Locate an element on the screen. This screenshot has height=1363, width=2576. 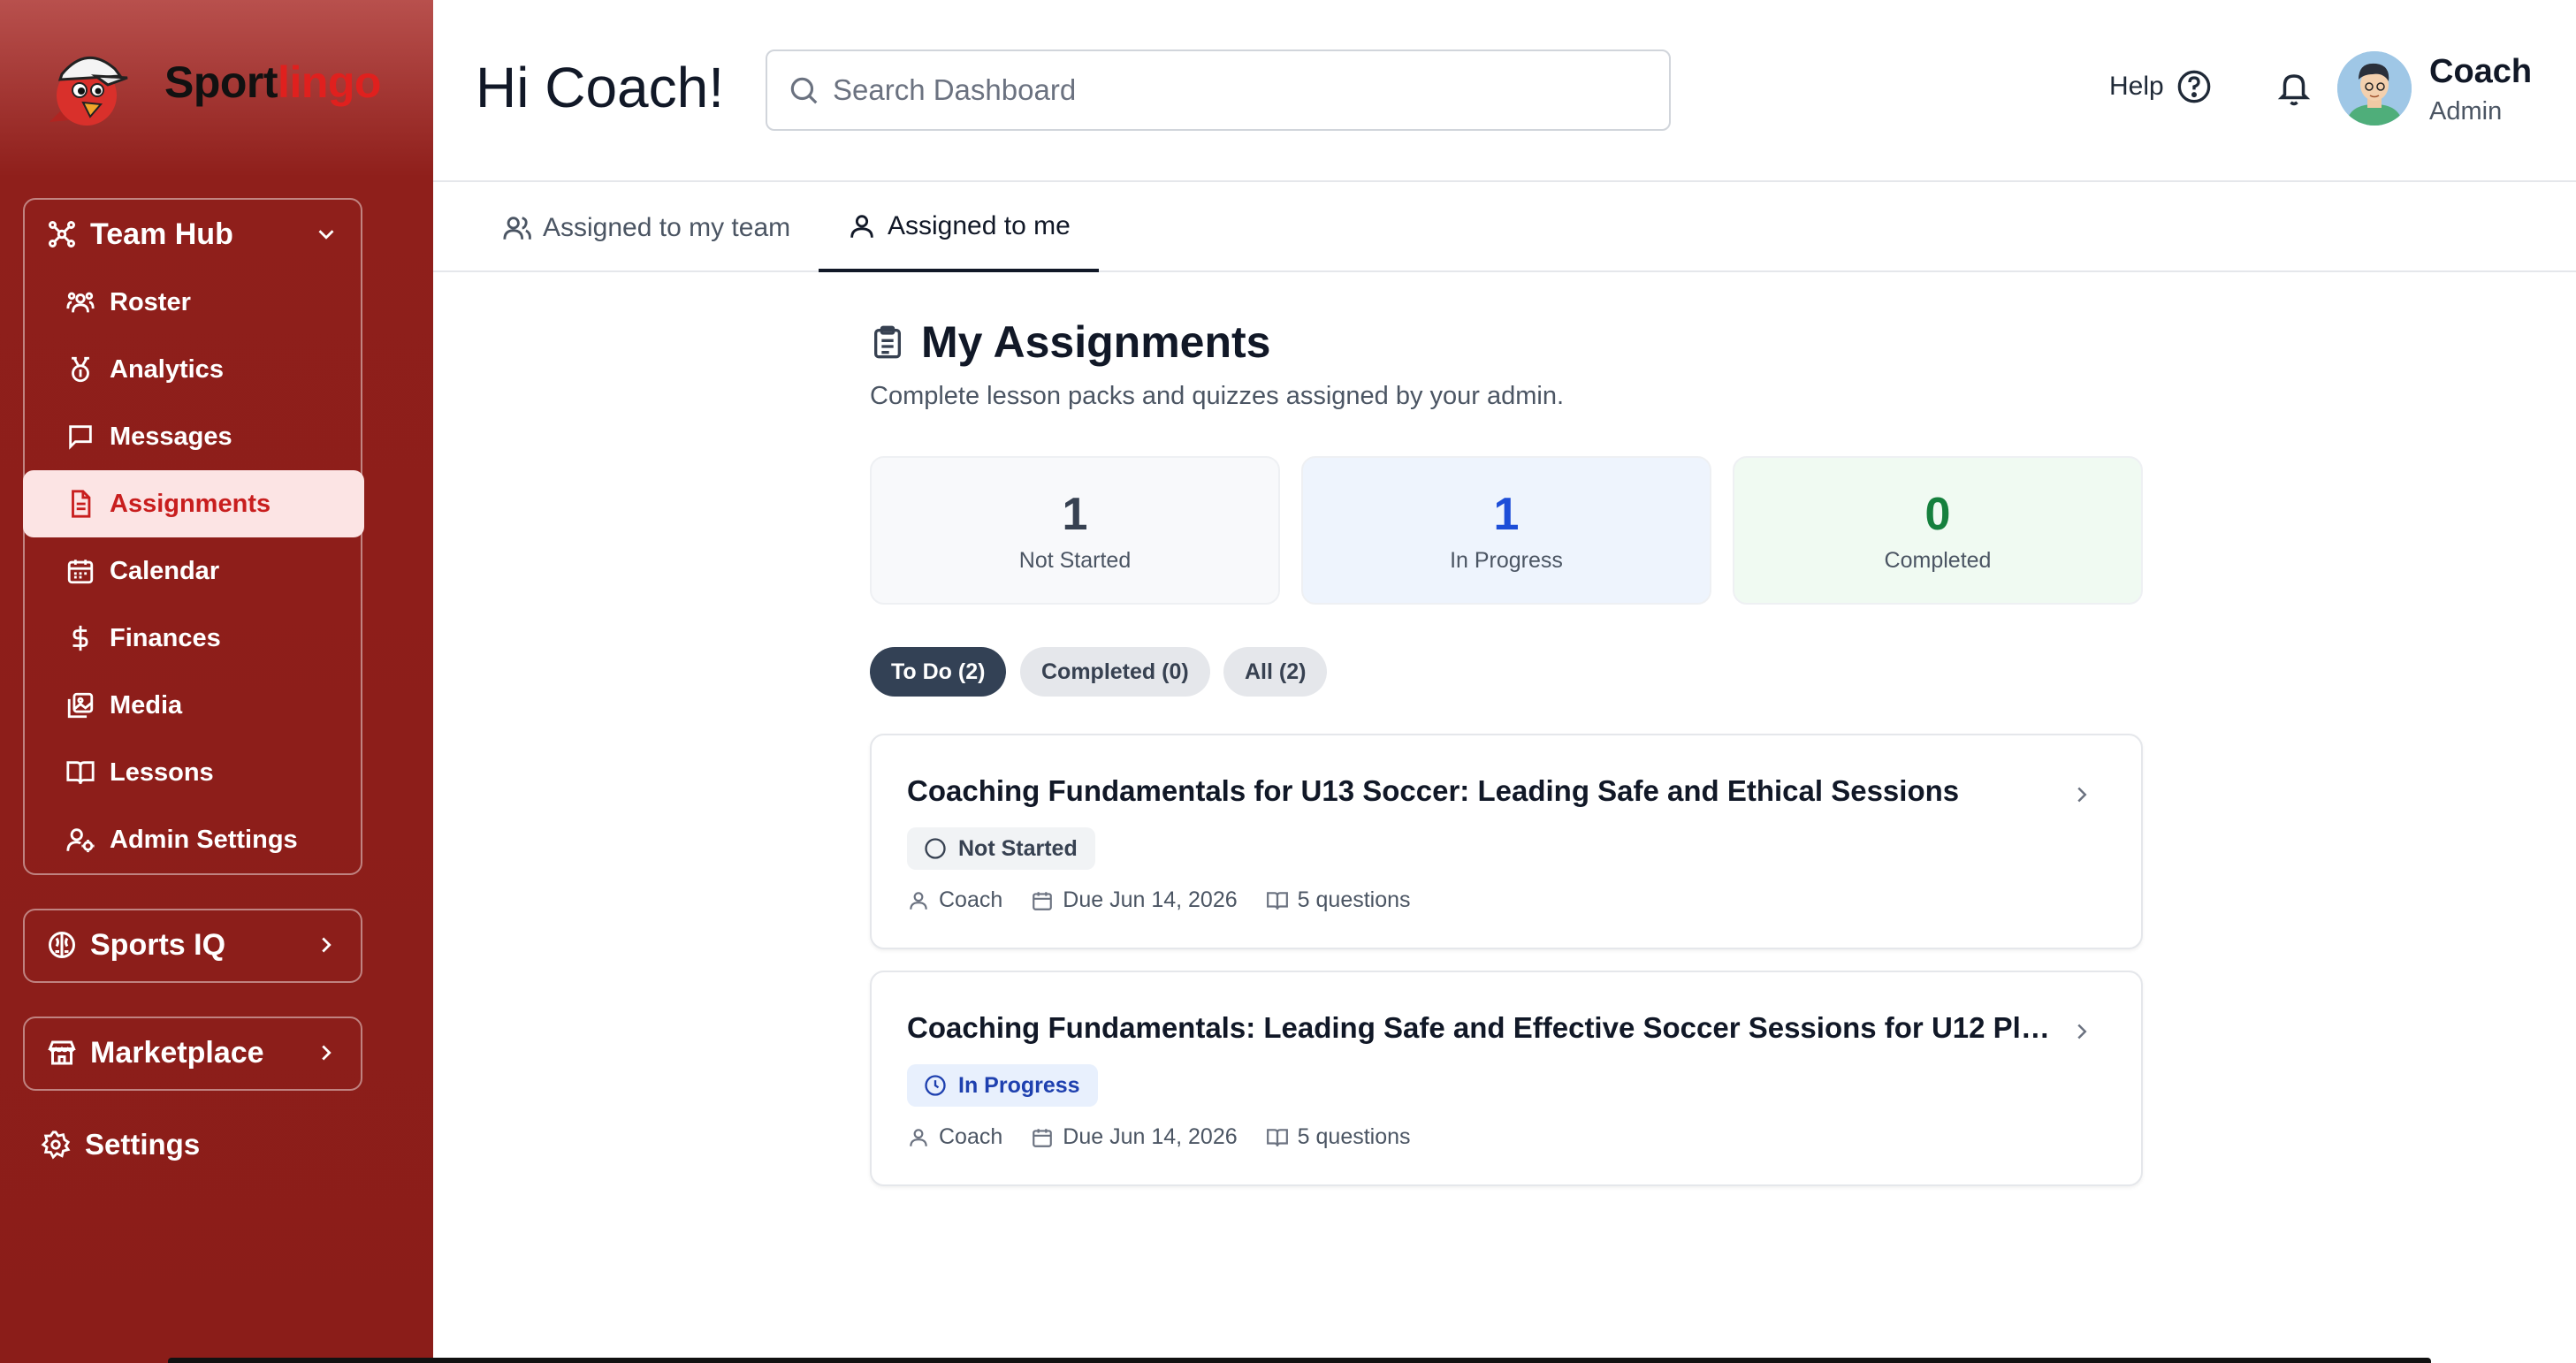
search-box is located at coordinates (1218, 90).